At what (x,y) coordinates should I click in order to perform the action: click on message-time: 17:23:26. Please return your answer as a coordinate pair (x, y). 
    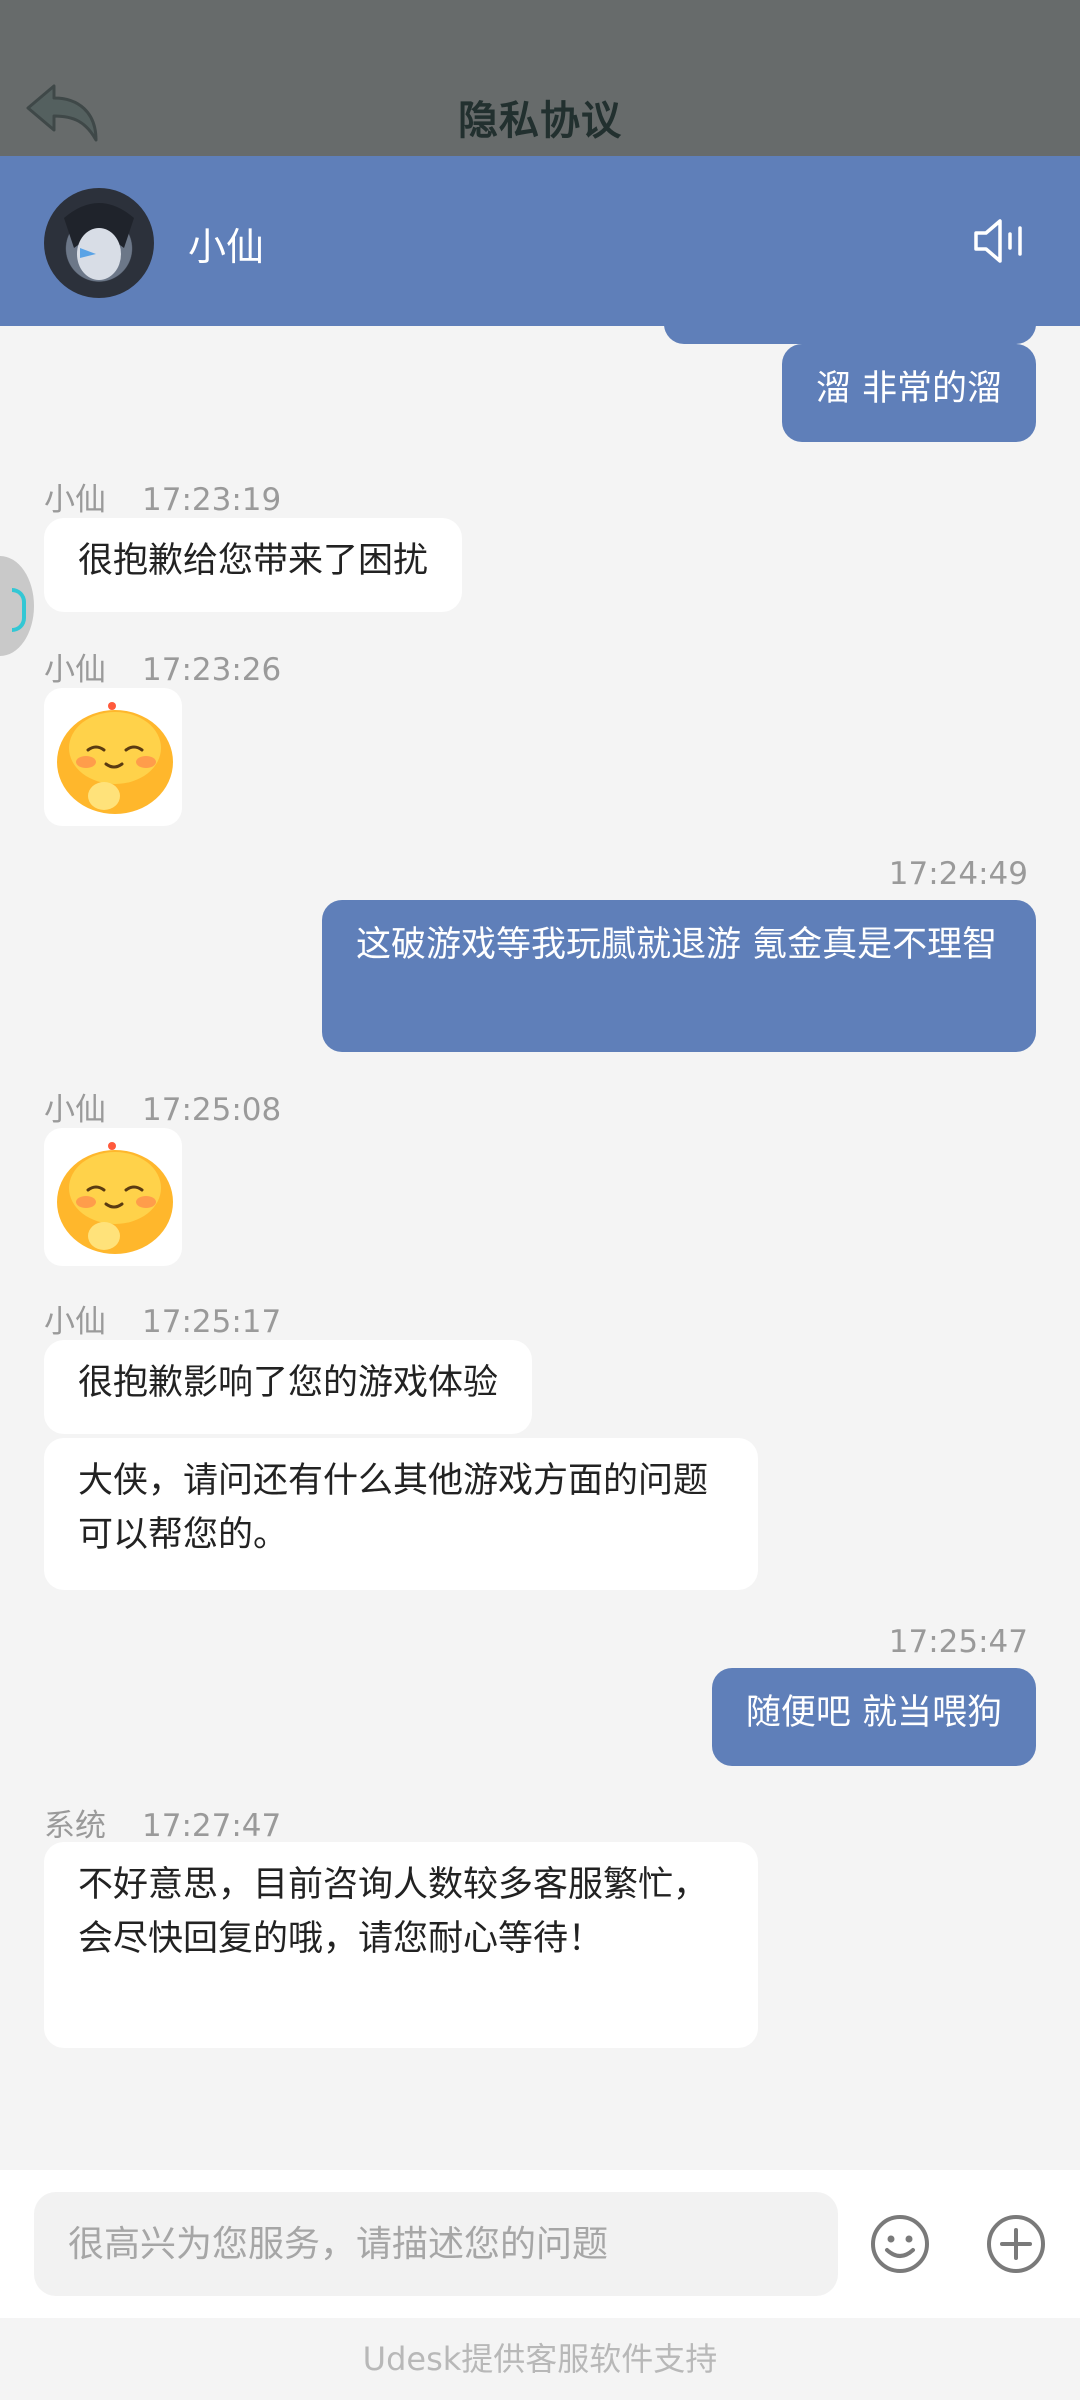
    Looking at the image, I should click on (212, 670).